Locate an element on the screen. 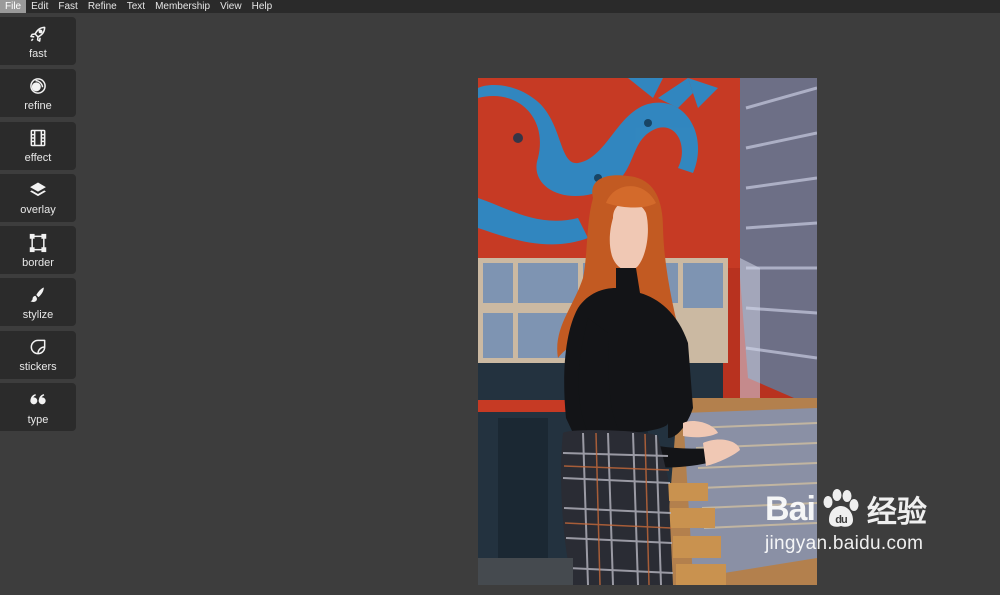  menu-file: File is located at coordinates (13, 6).